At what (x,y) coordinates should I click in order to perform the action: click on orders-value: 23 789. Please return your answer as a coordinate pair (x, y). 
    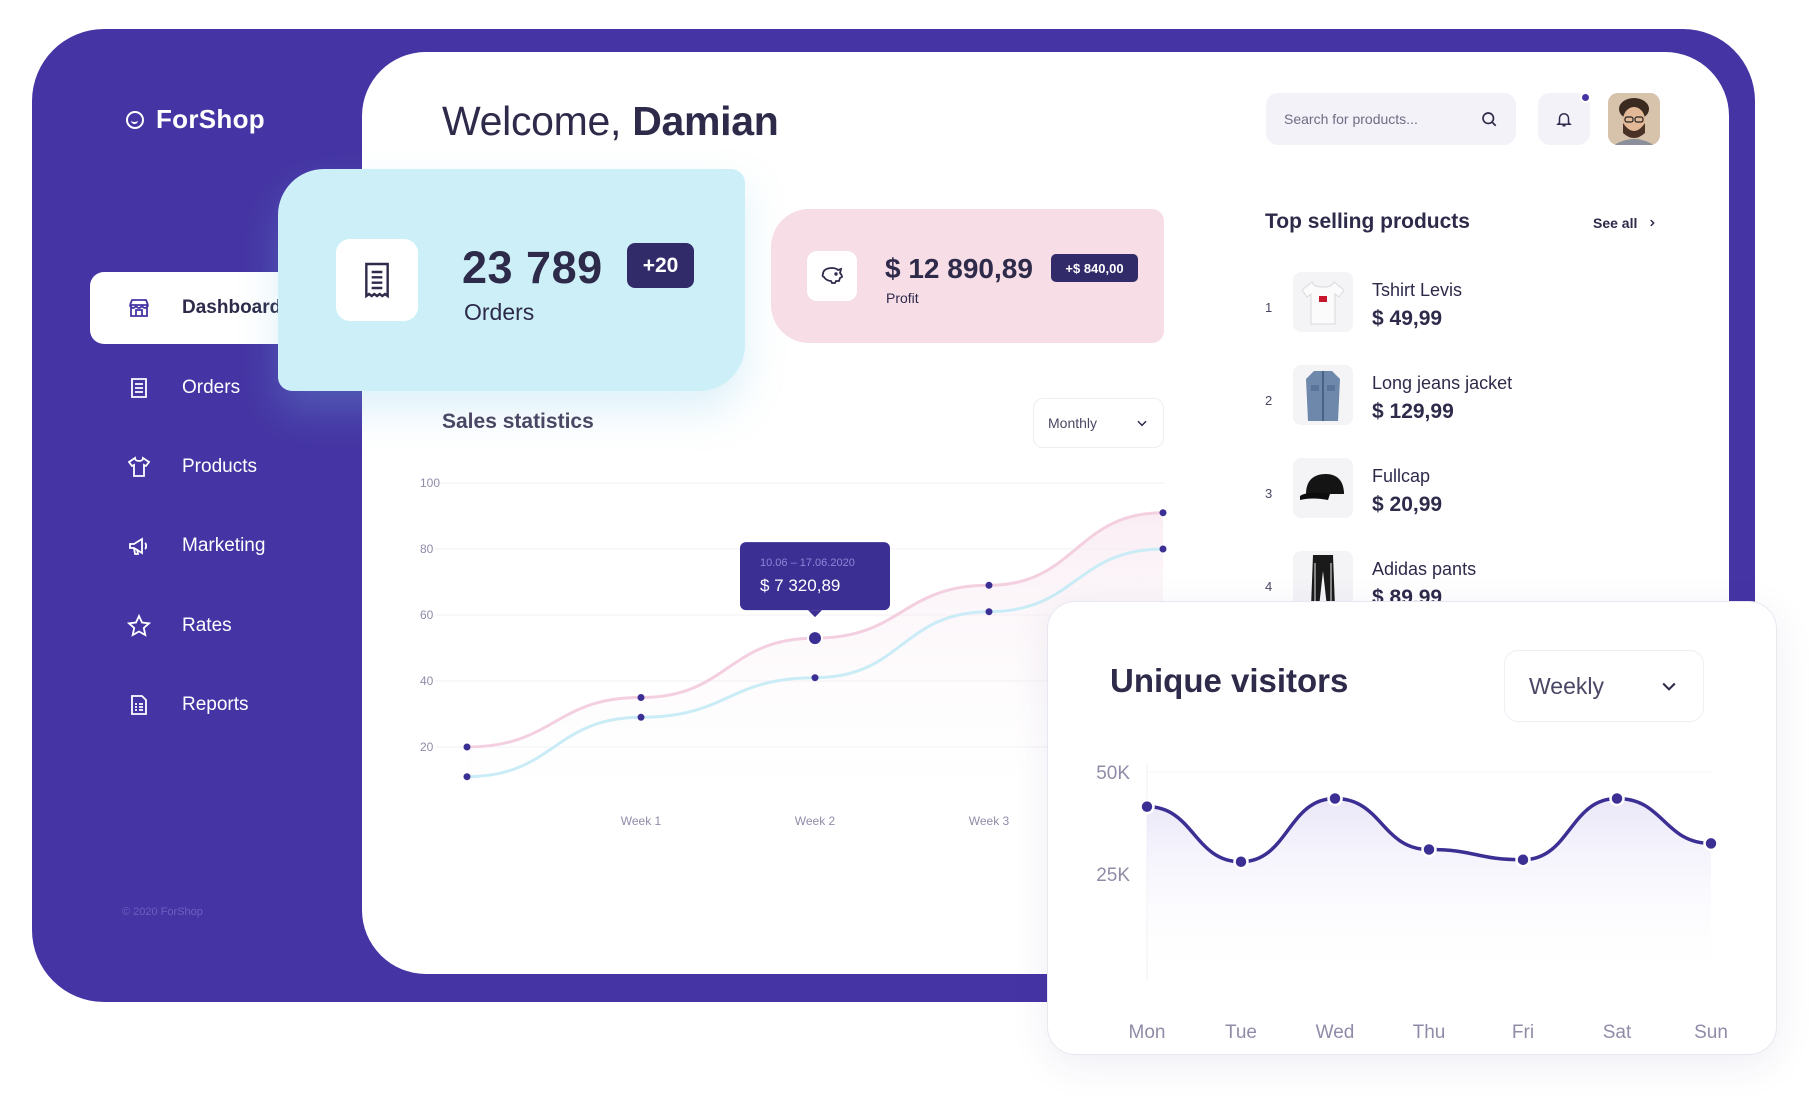
    Looking at the image, I should click on (532, 267).